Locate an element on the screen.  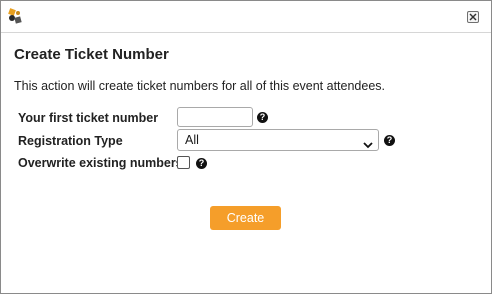
first-ticket-label: Your first ticket number is located at coordinates (88, 118).